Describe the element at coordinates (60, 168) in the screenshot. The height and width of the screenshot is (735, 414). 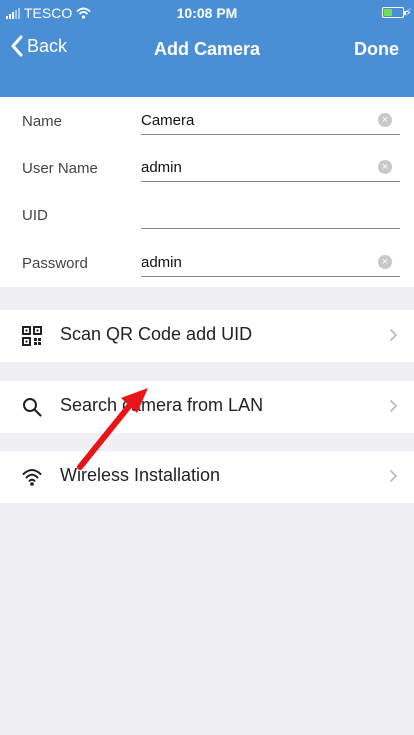
I see `username-label: User Name` at that location.